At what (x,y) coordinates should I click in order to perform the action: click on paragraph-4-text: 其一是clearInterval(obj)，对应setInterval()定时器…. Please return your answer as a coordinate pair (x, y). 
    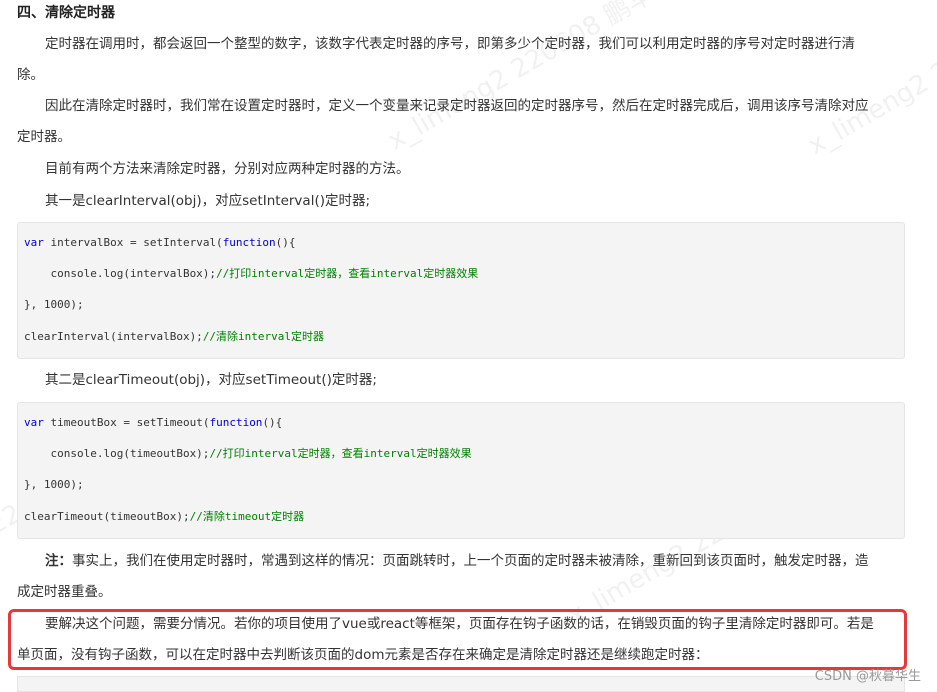
    Looking at the image, I should click on (208, 201).